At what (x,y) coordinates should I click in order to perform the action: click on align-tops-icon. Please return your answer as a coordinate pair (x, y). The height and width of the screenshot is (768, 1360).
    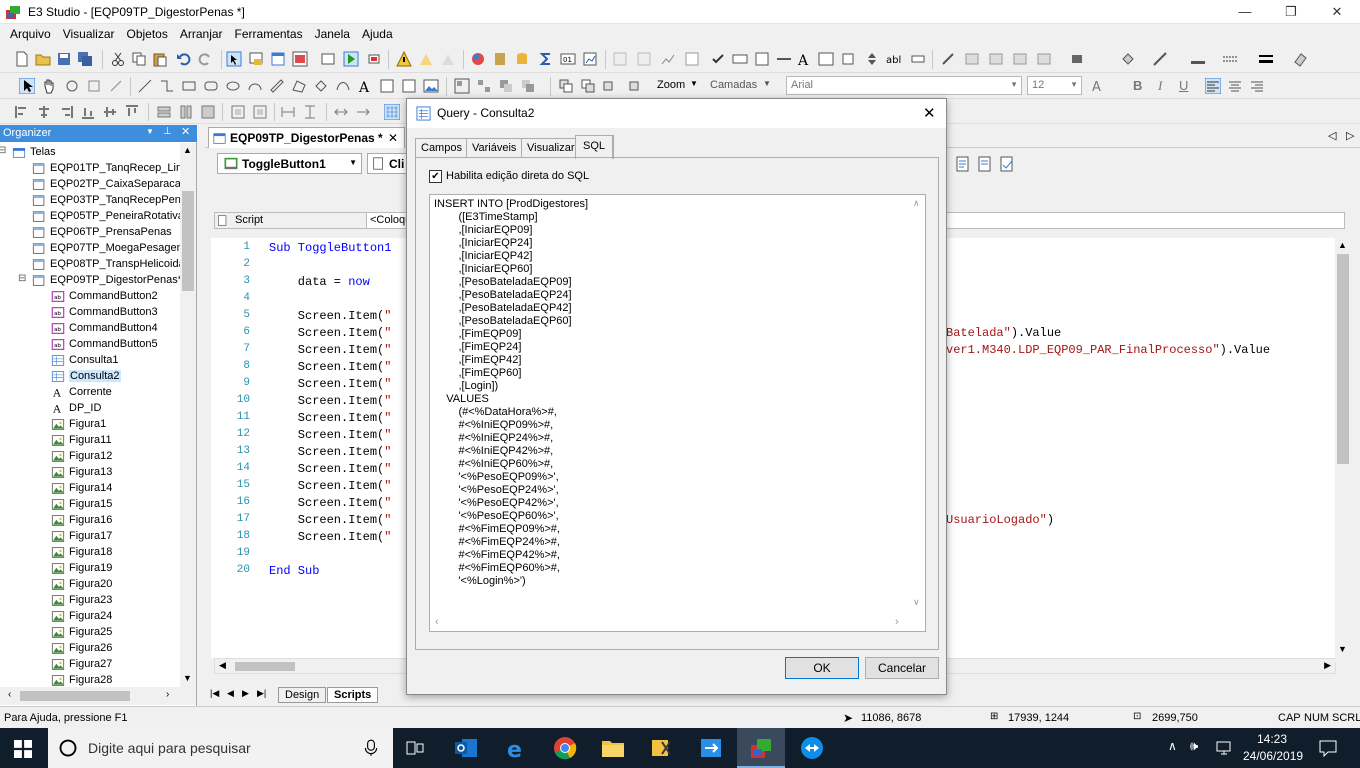
    Looking at the image, I should click on (88, 112).